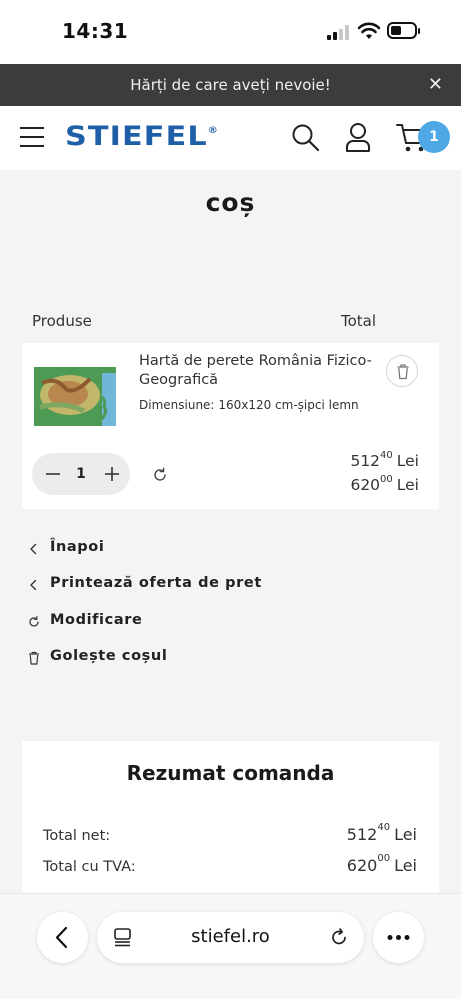  I want to click on dimension-value: 160x120 cm-șipci lemn, so click(288, 405).